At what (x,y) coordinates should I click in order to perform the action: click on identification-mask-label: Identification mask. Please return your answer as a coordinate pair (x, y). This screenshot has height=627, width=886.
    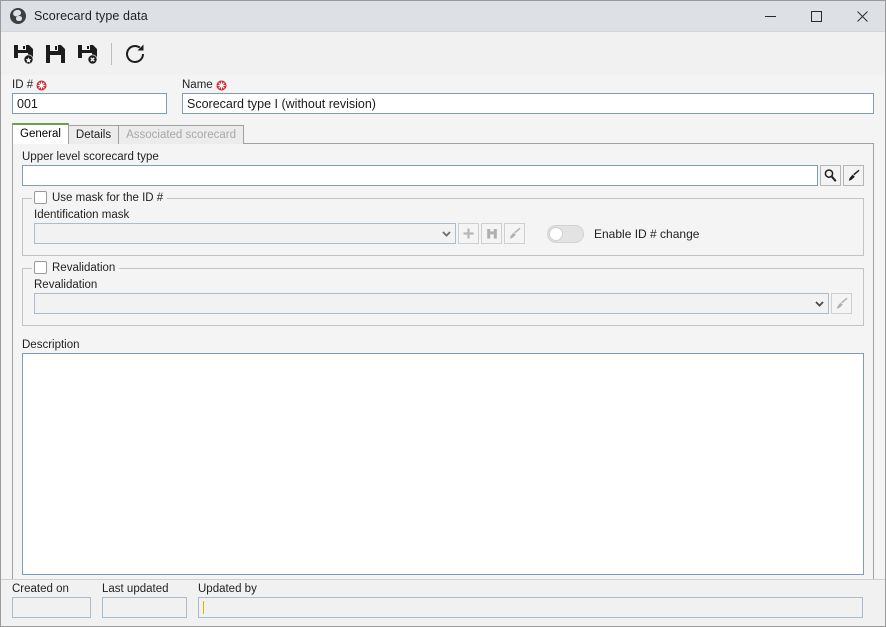
    Looking at the image, I should click on (82, 215).